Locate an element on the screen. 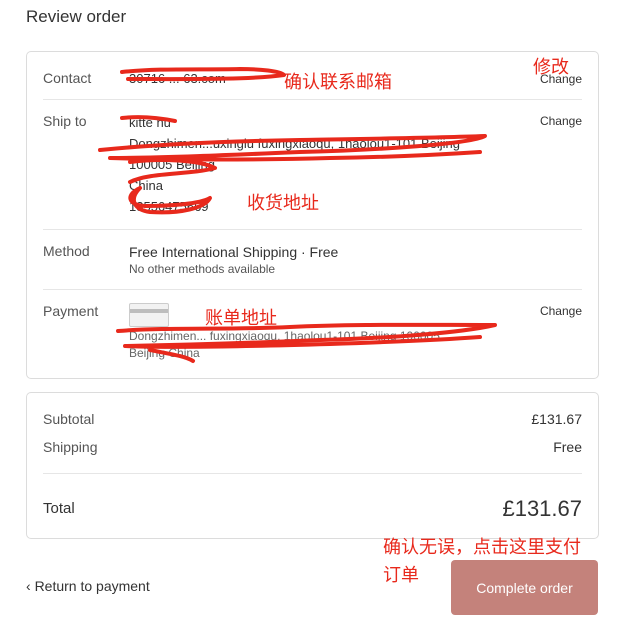 The width and height of the screenshot is (640, 642). annotation-confirm-pay-2: 订单 is located at coordinates (401, 575).